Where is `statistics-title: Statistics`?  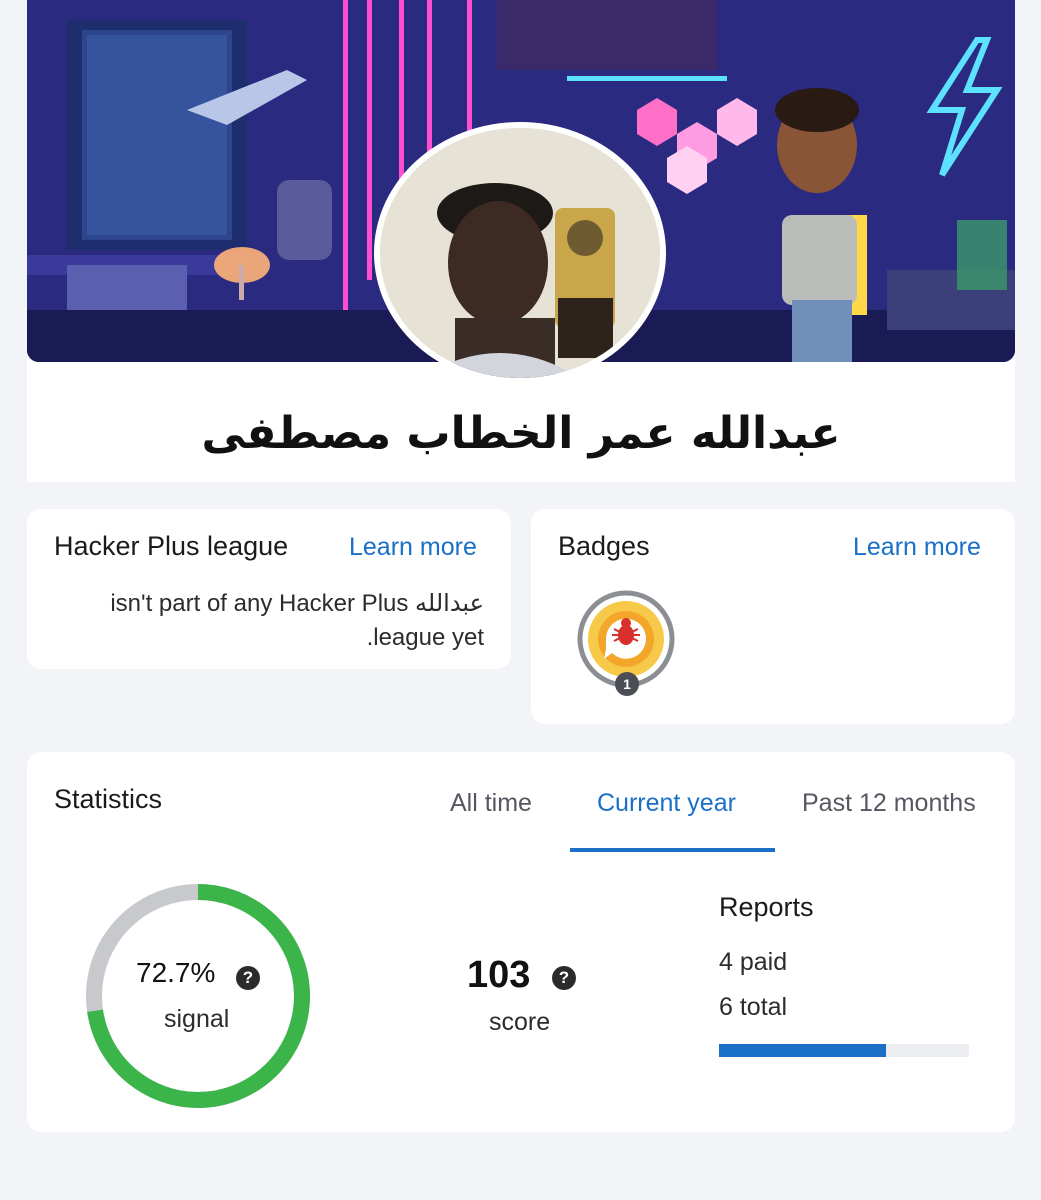
statistics-title: Statistics is located at coordinates (108, 799).